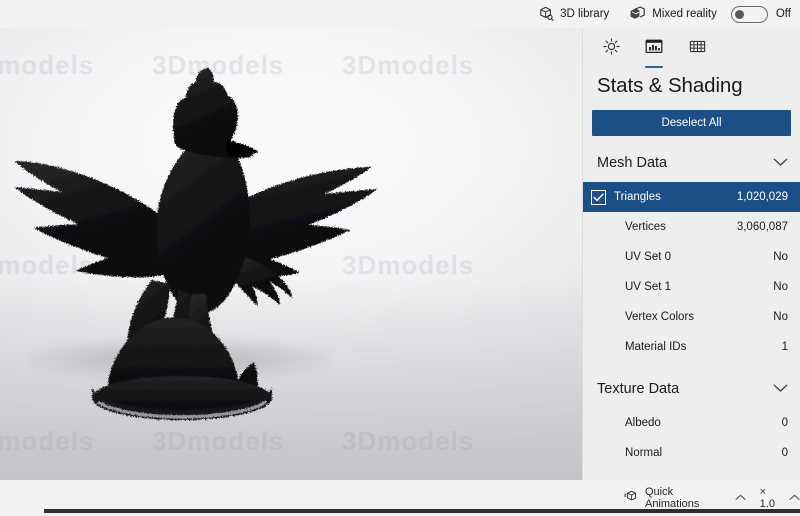  I want to click on row-label: Vertices, so click(645, 227).